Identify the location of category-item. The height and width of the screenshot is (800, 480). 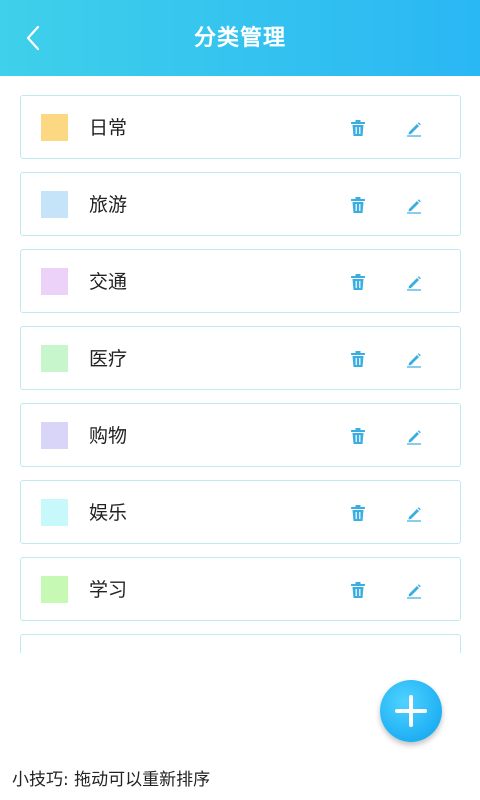
(240, 643).